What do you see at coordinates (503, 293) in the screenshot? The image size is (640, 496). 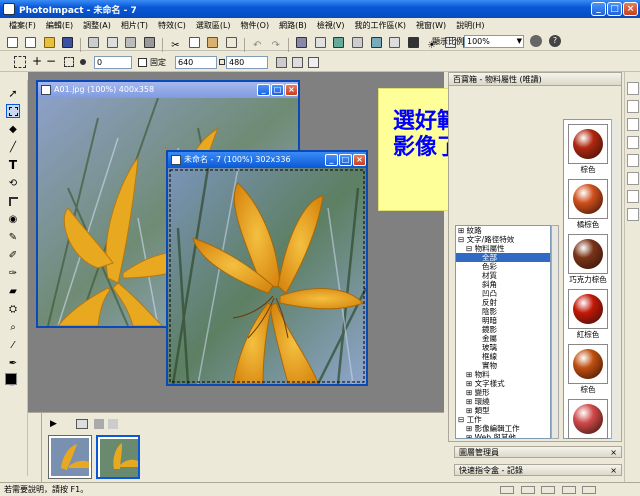 I see `tree-item: 凹凸` at bounding box center [503, 293].